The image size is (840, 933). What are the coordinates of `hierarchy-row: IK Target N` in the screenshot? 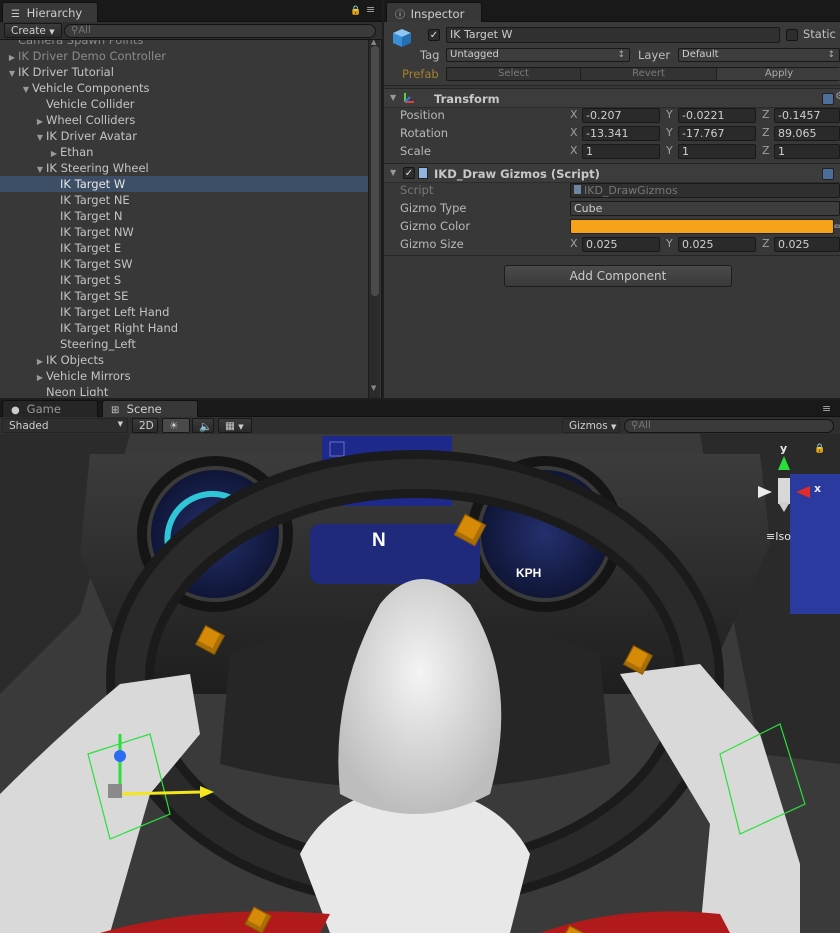 It's located at (184, 216).